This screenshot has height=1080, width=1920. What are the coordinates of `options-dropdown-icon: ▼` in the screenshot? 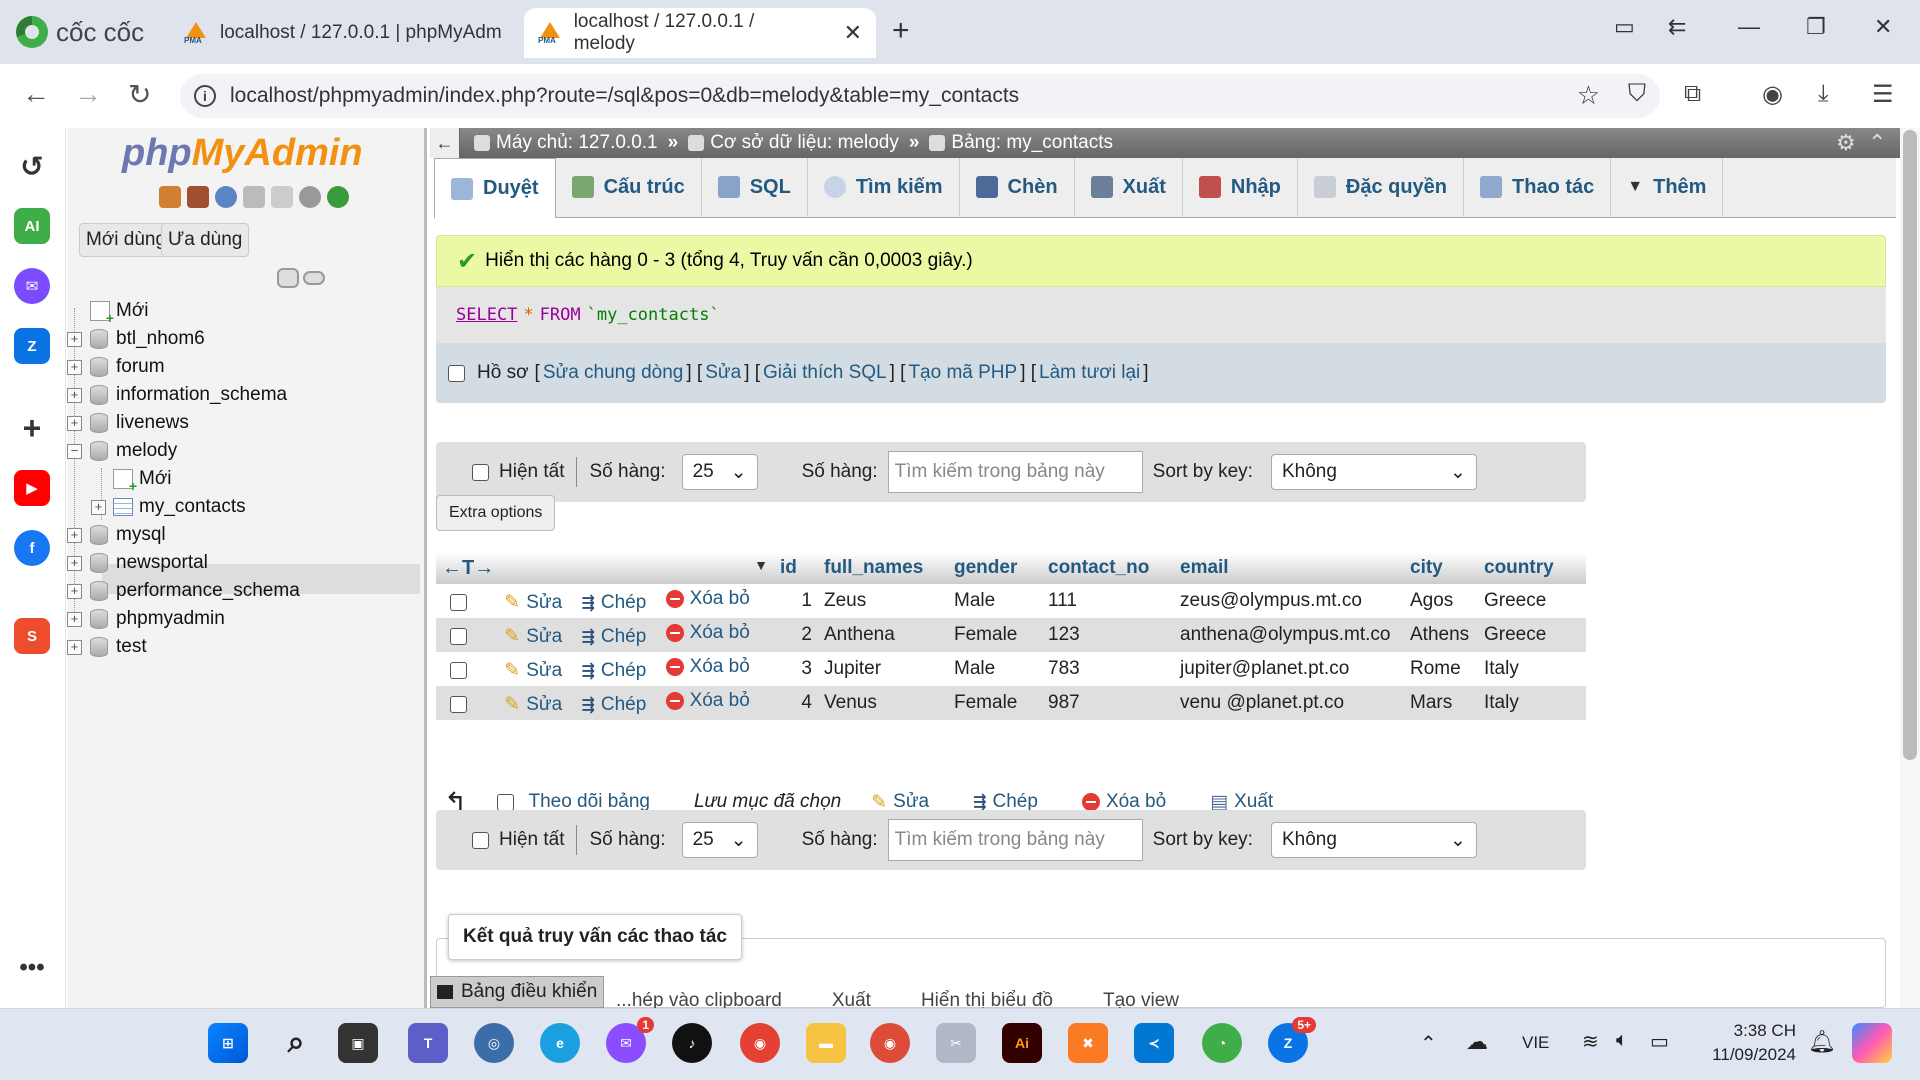 It's located at (761, 565).